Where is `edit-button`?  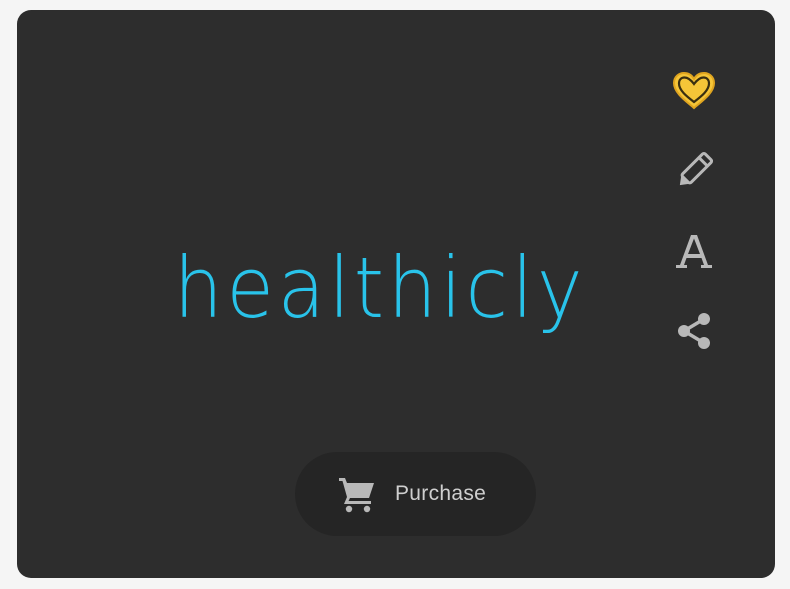 edit-button is located at coordinates (694, 171).